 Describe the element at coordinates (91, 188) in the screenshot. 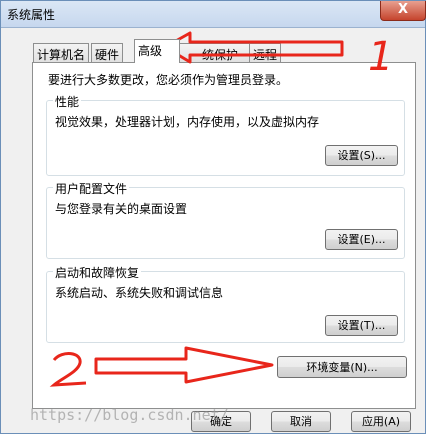

I see `user-profiles-title: 用户配置文件` at that location.